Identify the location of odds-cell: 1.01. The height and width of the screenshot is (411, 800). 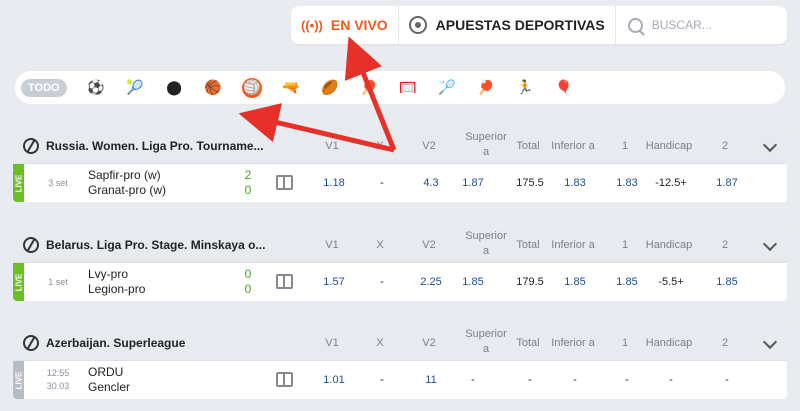
(334, 380).